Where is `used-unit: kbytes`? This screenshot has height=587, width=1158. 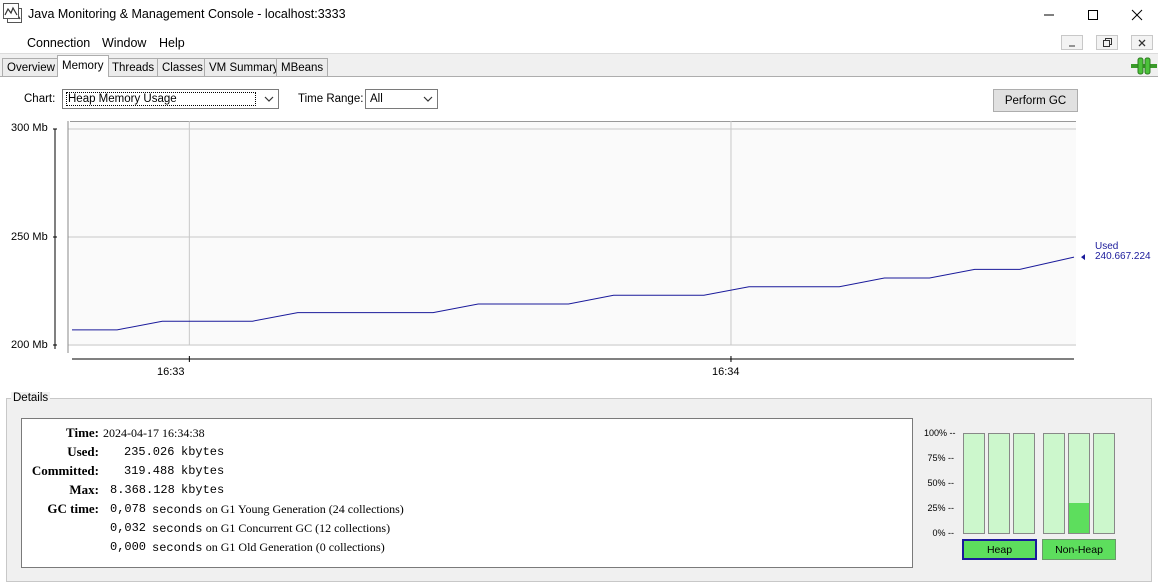
used-unit: kbytes is located at coordinates (203, 452).